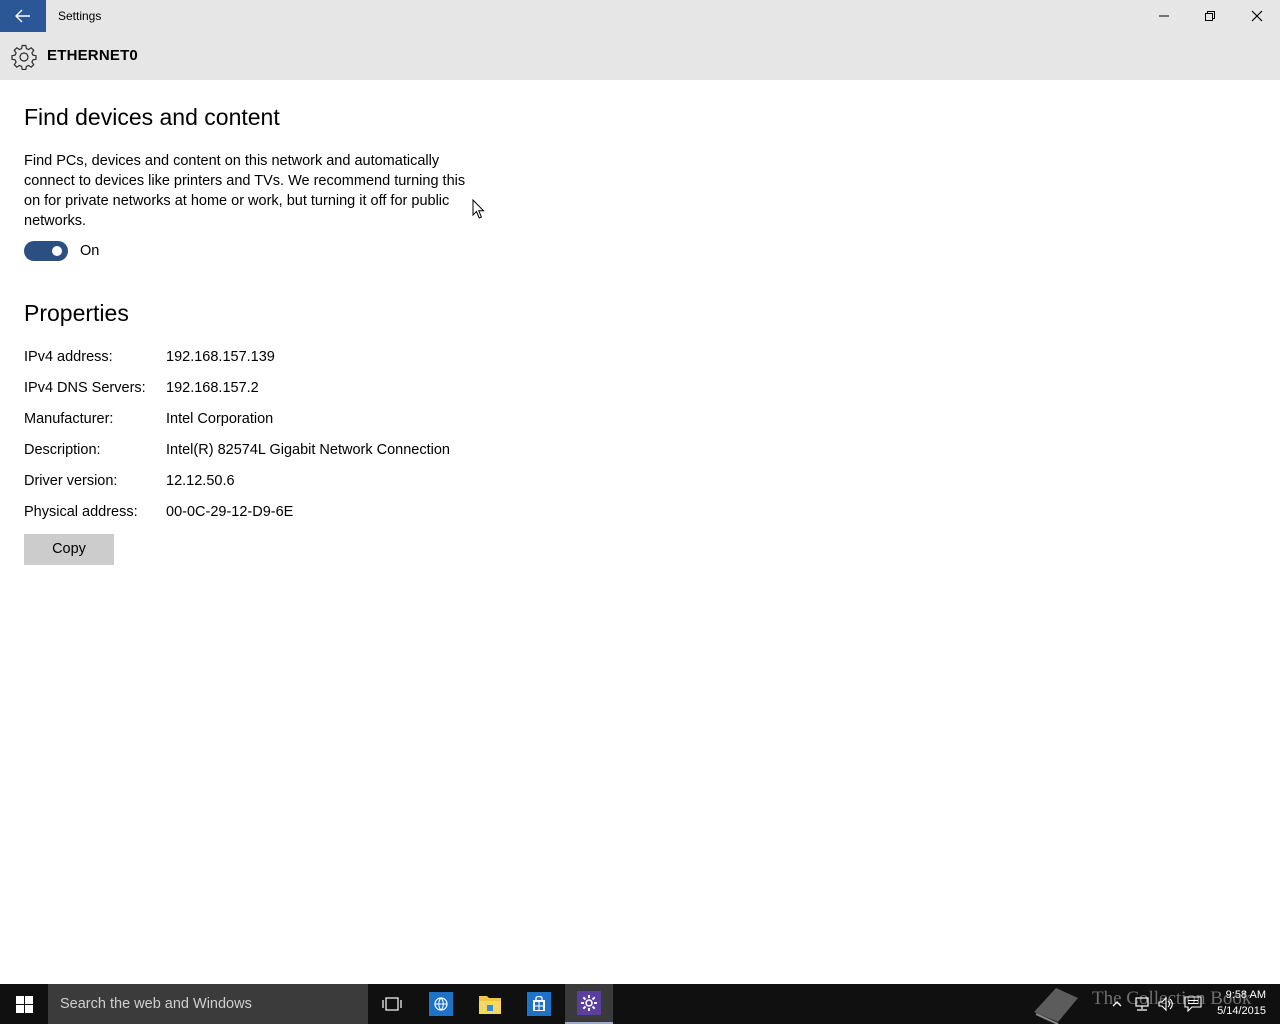  Describe the element at coordinates (152, 117) in the screenshot. I see `find-devices-heading: Find devices and content` at that location.